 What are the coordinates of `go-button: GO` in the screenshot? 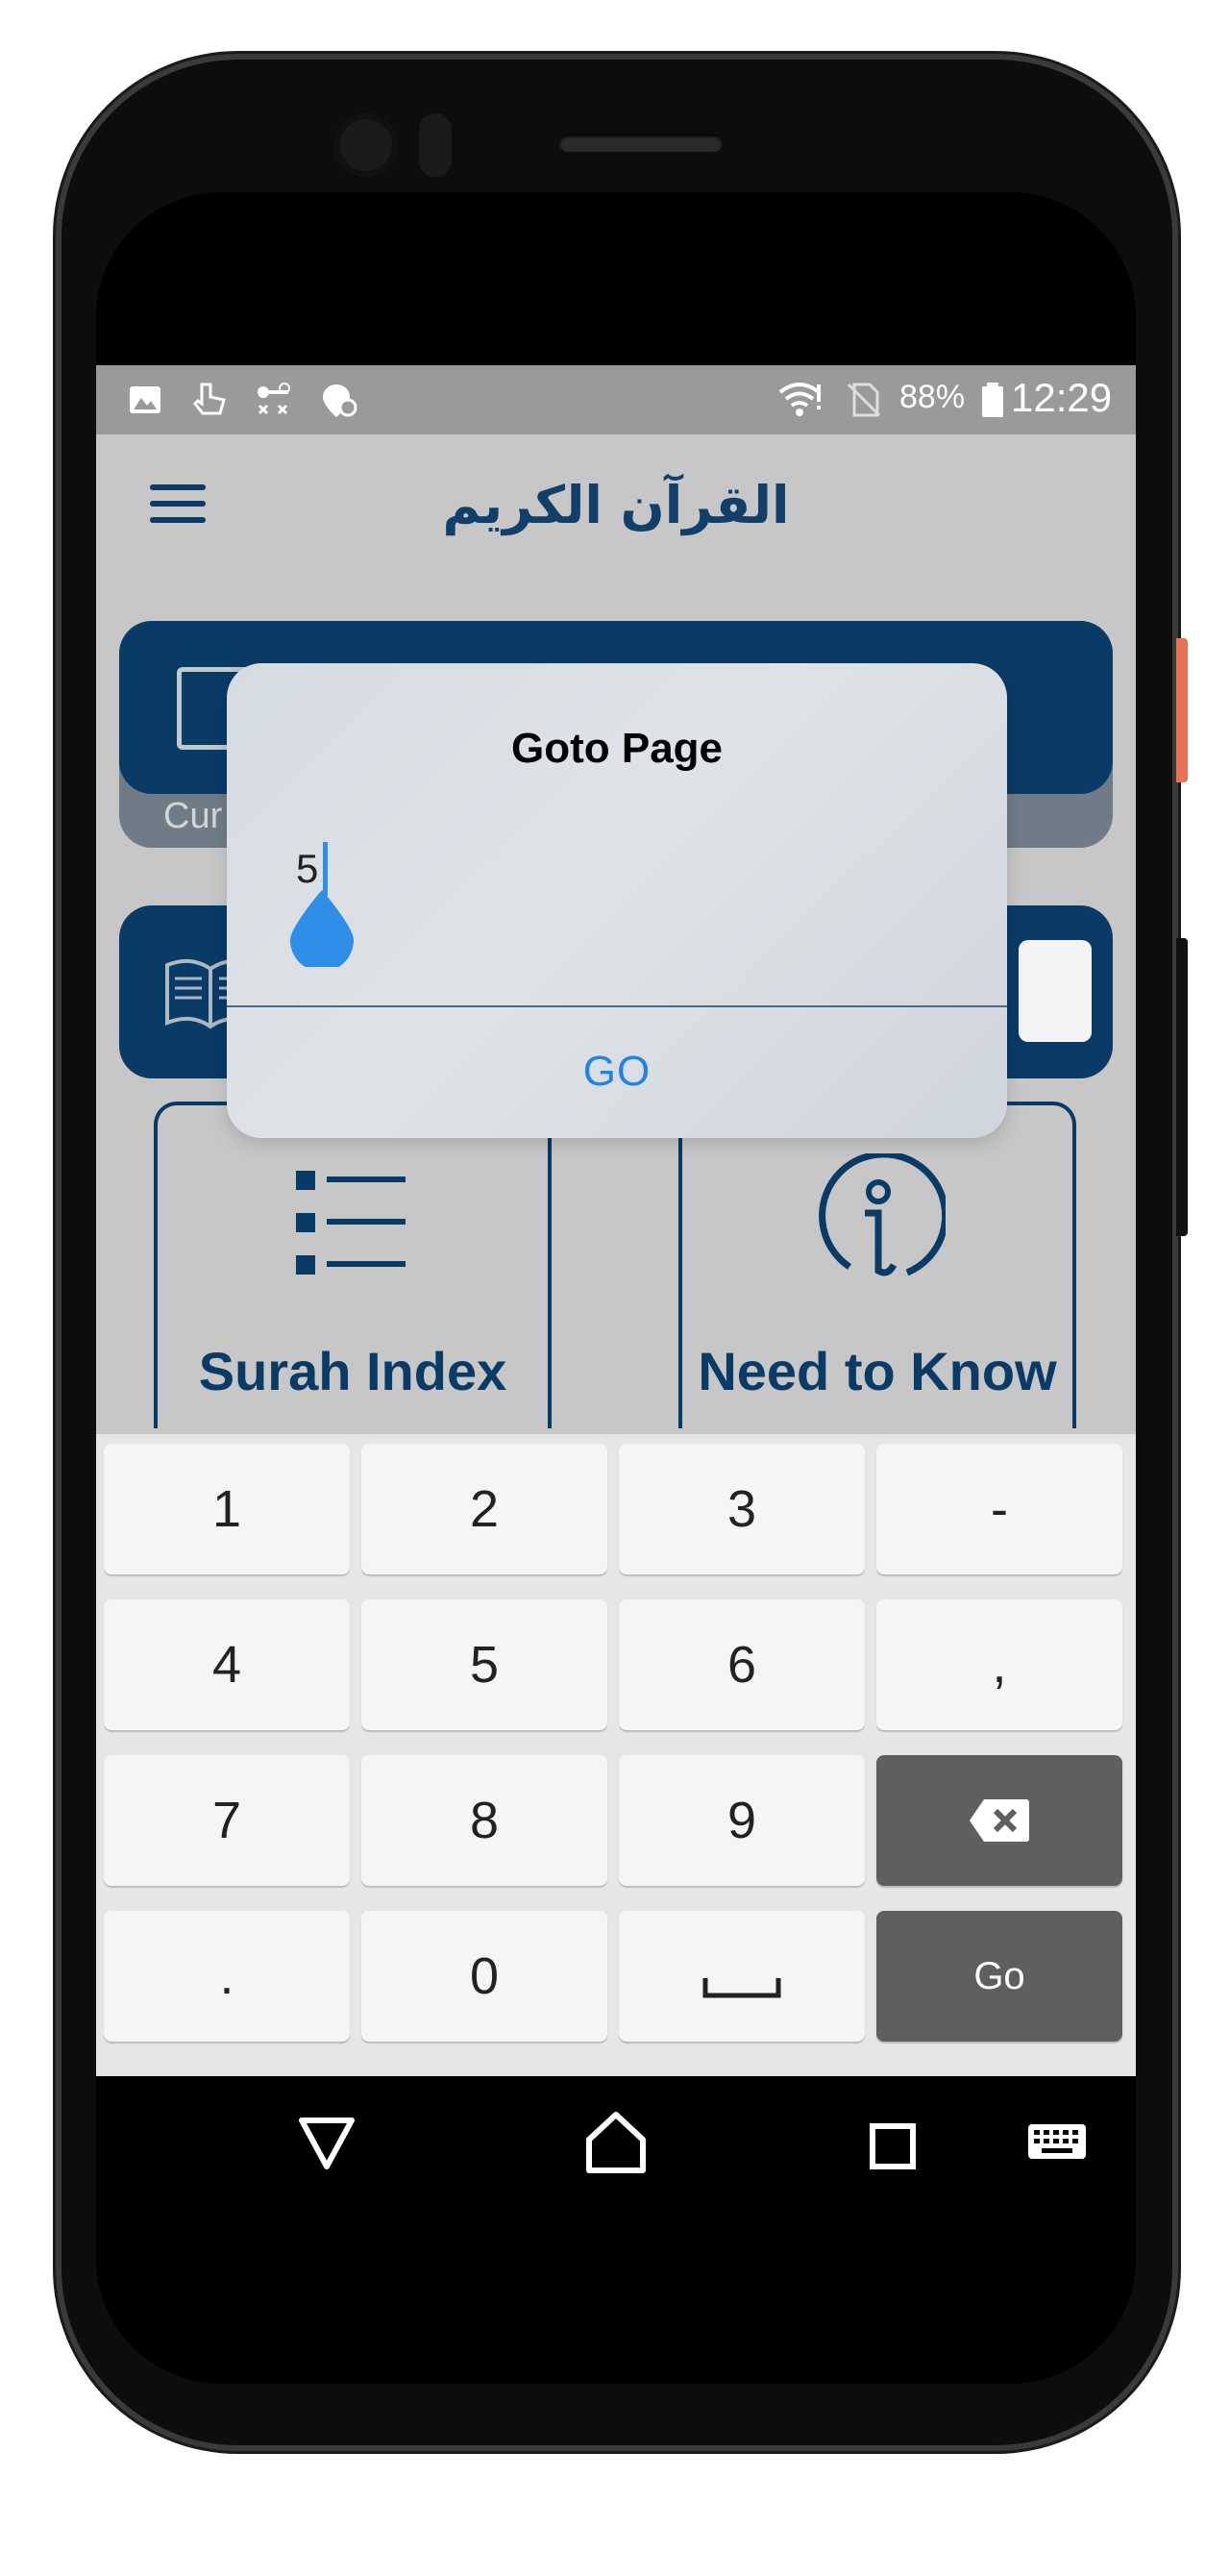 It's located at (617, 1073).